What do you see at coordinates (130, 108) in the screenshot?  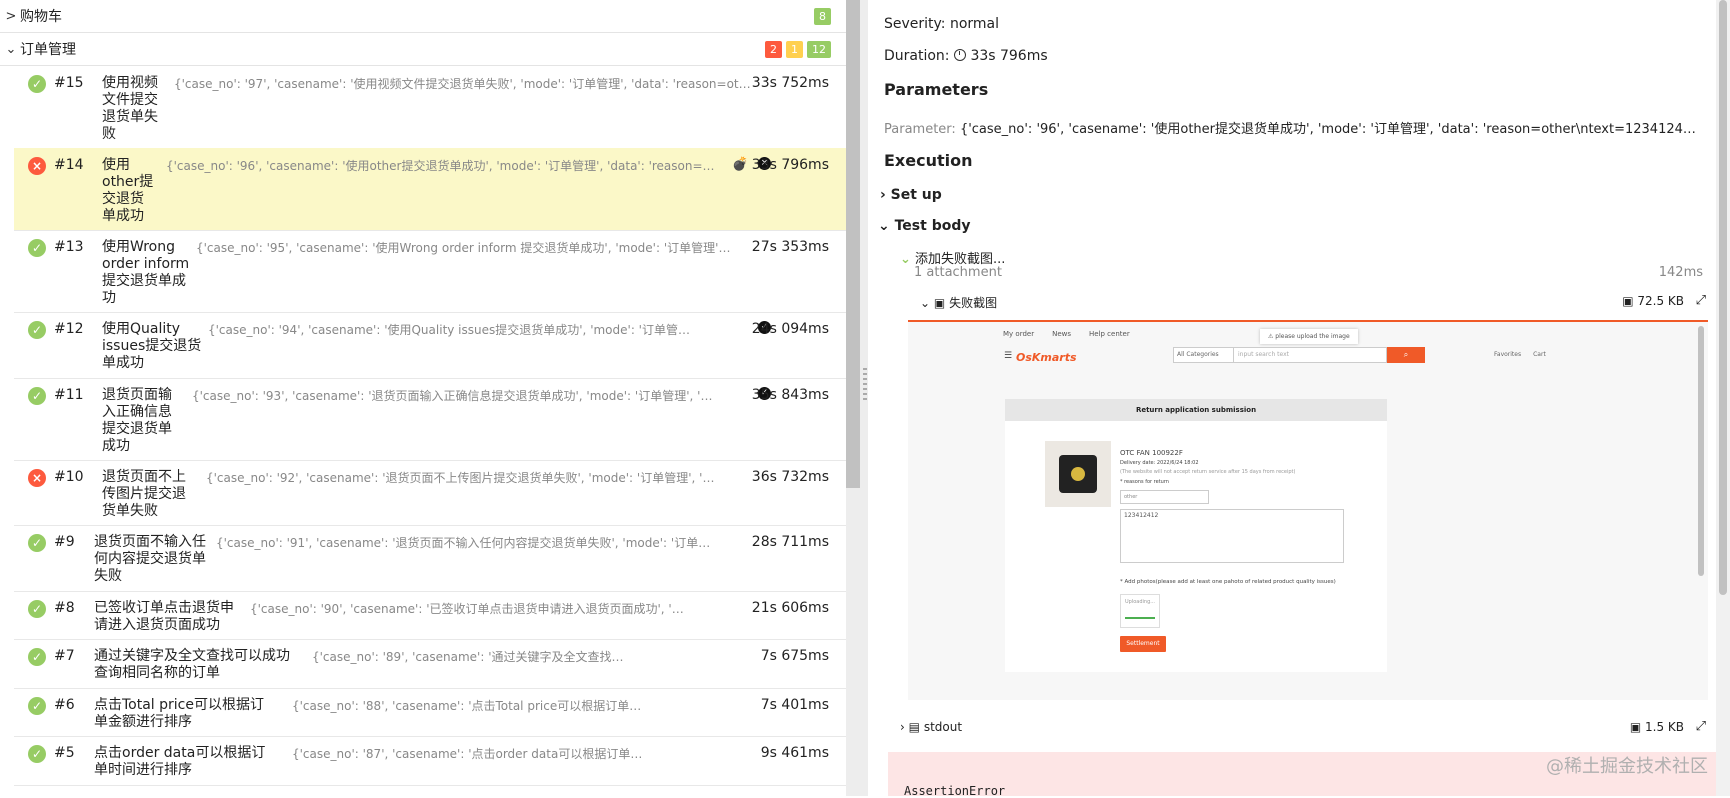 I see `test-name: 使用视频文件提交退货单失败` at bounding box center [130, 108].